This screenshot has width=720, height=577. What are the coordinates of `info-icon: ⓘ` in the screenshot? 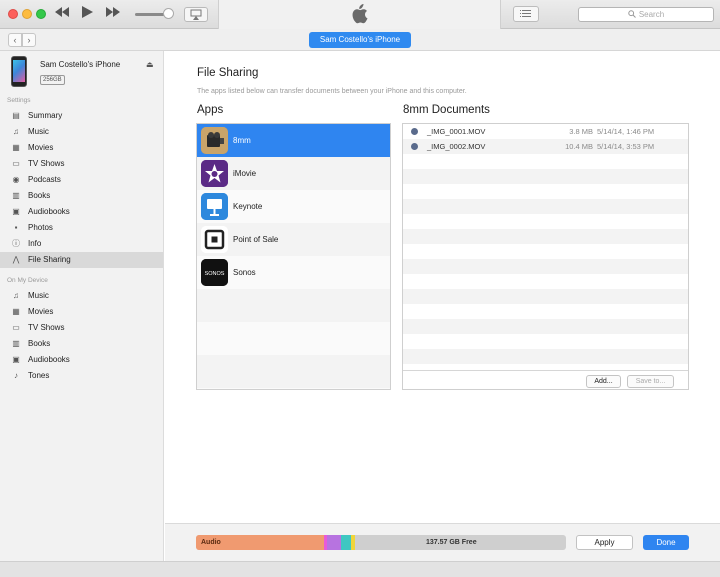 It's located at (16, 243).